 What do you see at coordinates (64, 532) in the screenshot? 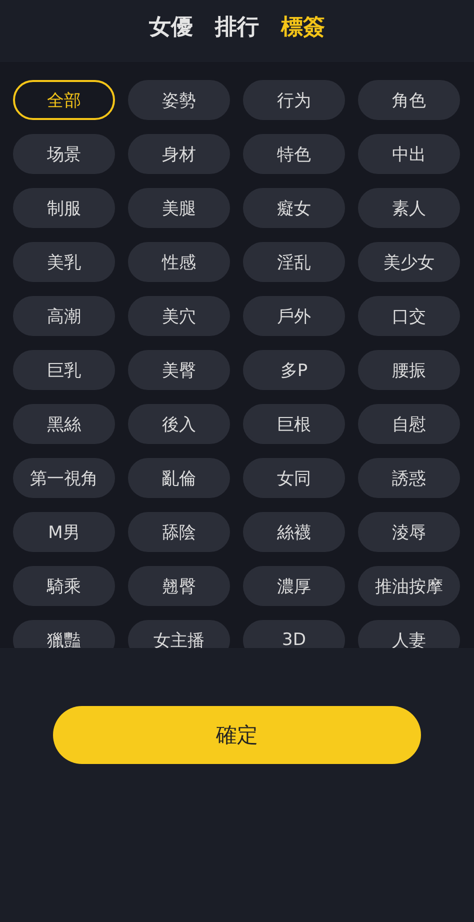
I see `tag-chip: M男` at bounding box center [64, 532].